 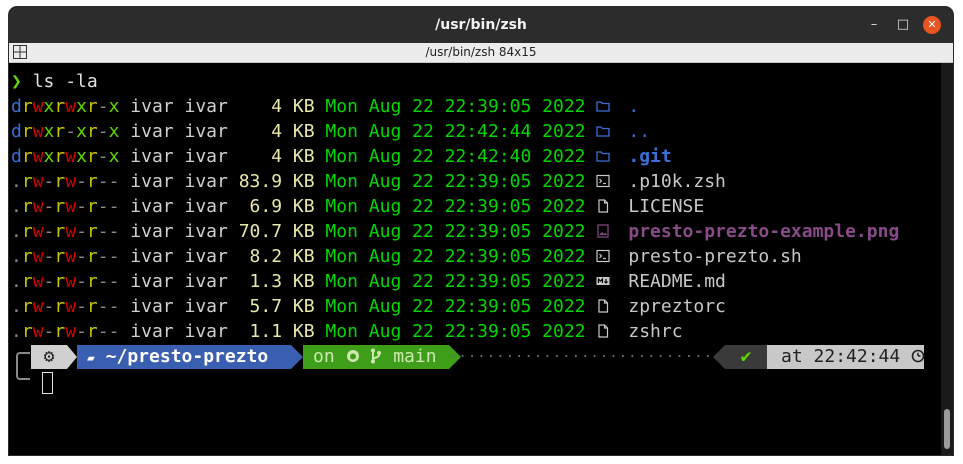 I want to click on command-line: ❯ ls -la, so click(x=54, y=81).